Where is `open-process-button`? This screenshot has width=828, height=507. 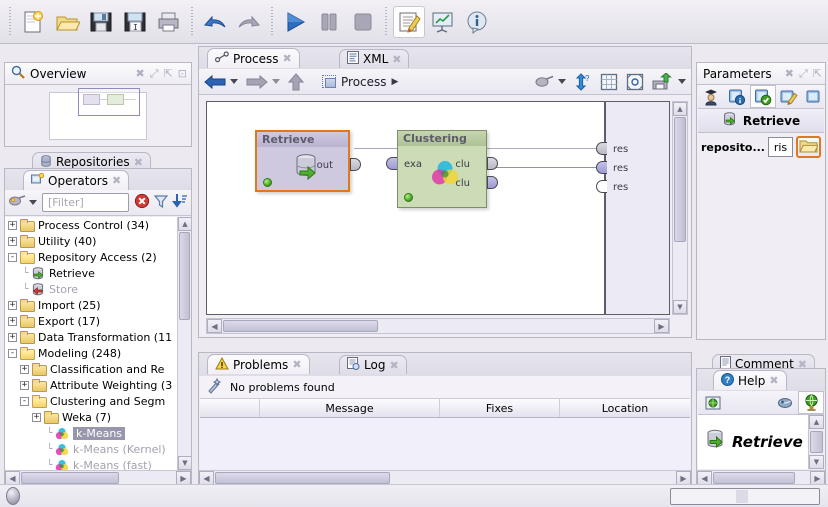 open-process-button is located at coordinates (67, 22).